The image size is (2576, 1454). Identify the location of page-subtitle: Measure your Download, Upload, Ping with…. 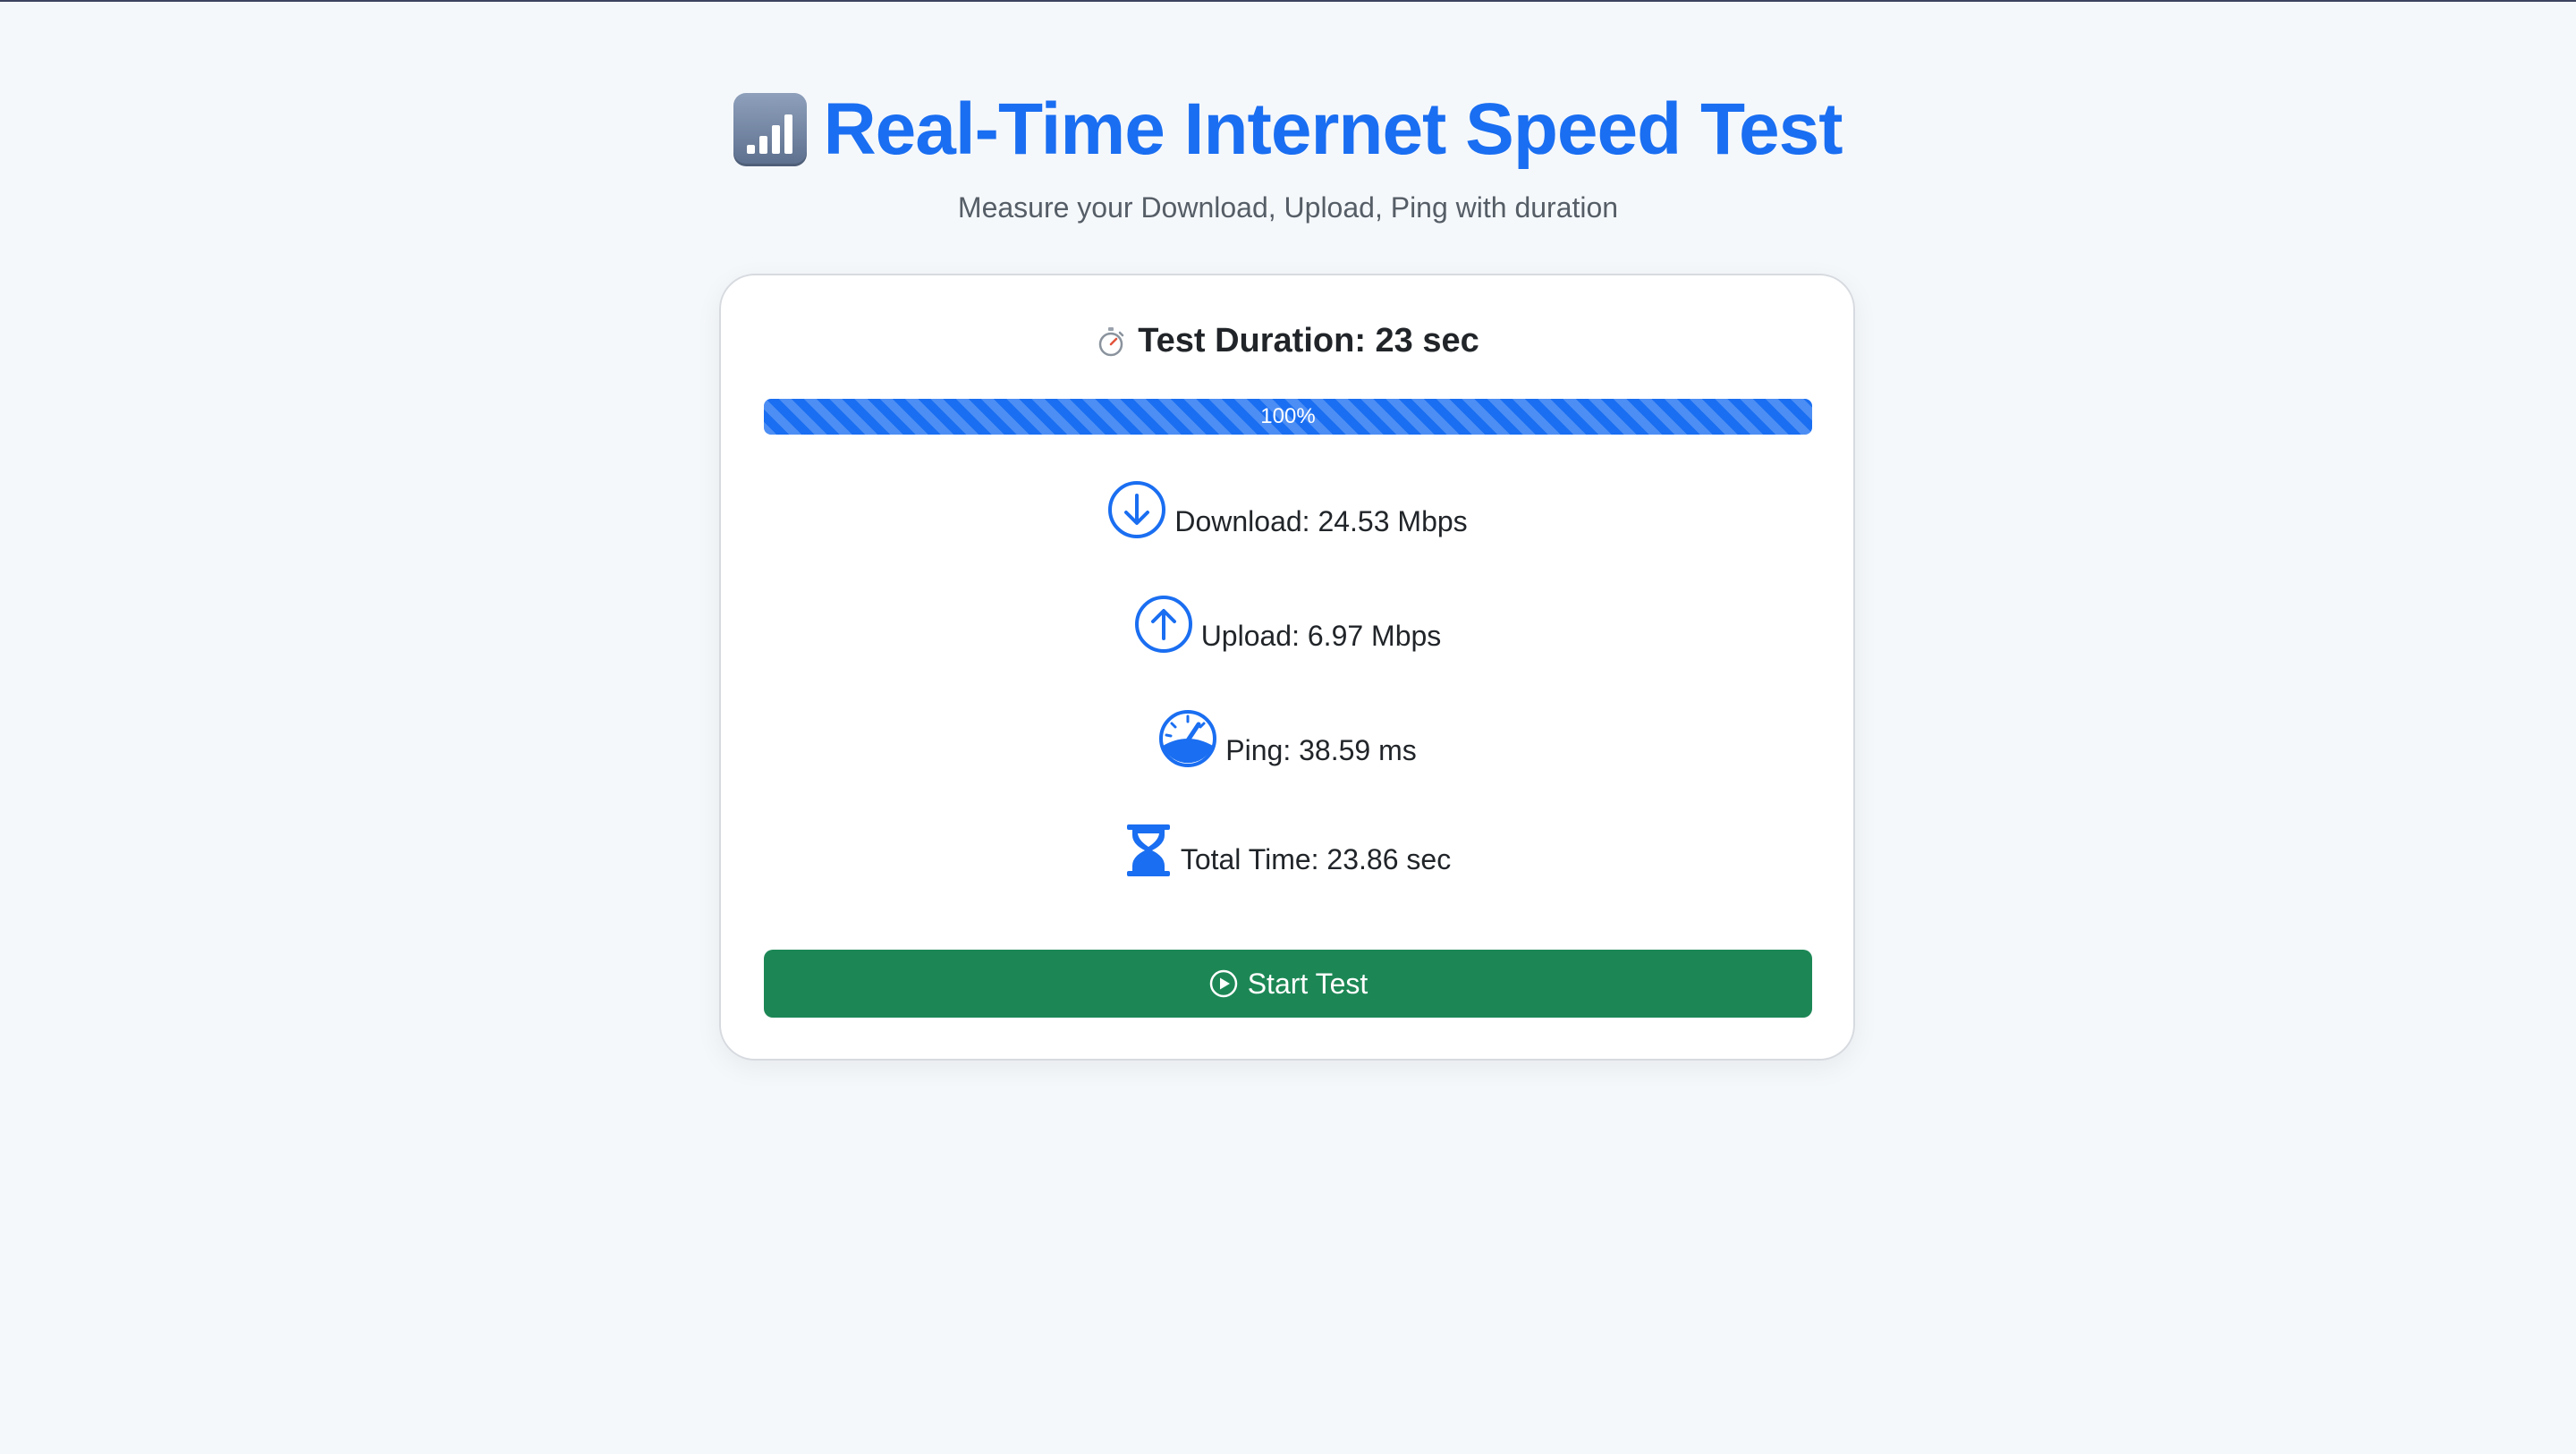
(1288, 207).